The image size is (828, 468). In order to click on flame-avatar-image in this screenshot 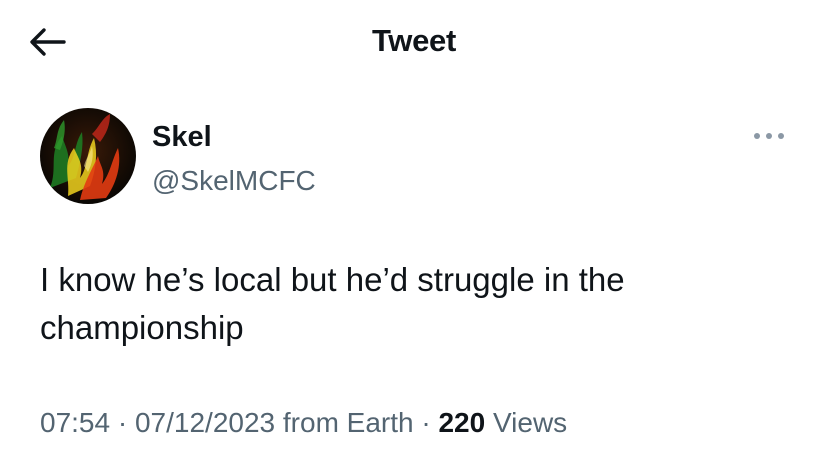, I will do `click(88, 156)`.